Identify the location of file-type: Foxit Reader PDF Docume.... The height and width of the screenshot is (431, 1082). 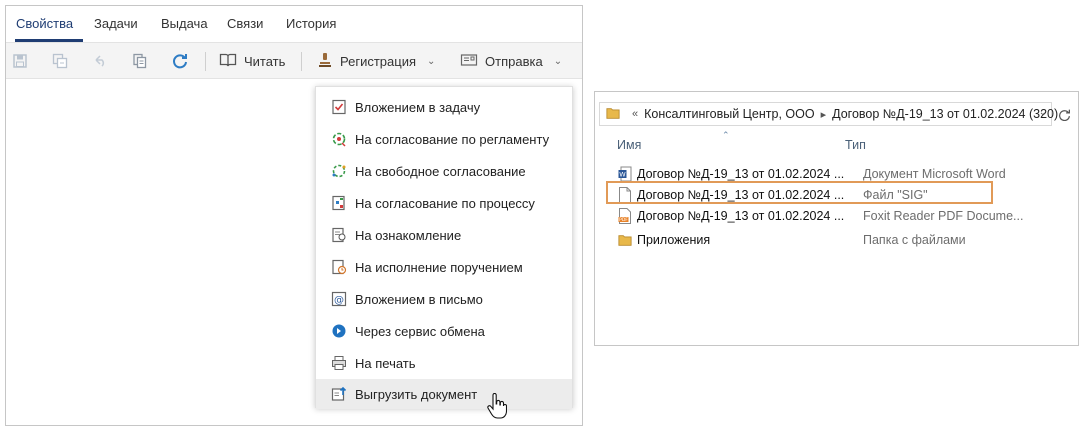
(943, 216).